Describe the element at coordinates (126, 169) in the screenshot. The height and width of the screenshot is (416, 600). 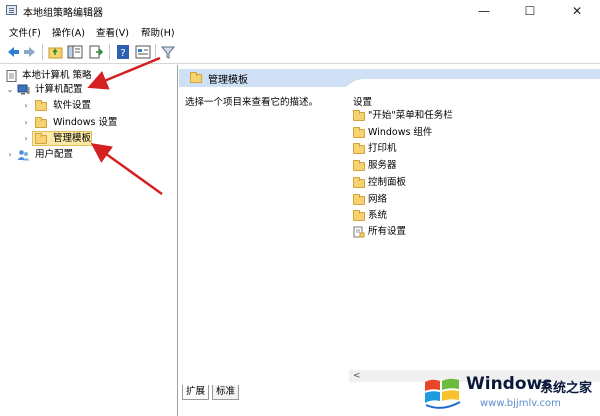
I see `arrow-to-admin-templates` at that location.